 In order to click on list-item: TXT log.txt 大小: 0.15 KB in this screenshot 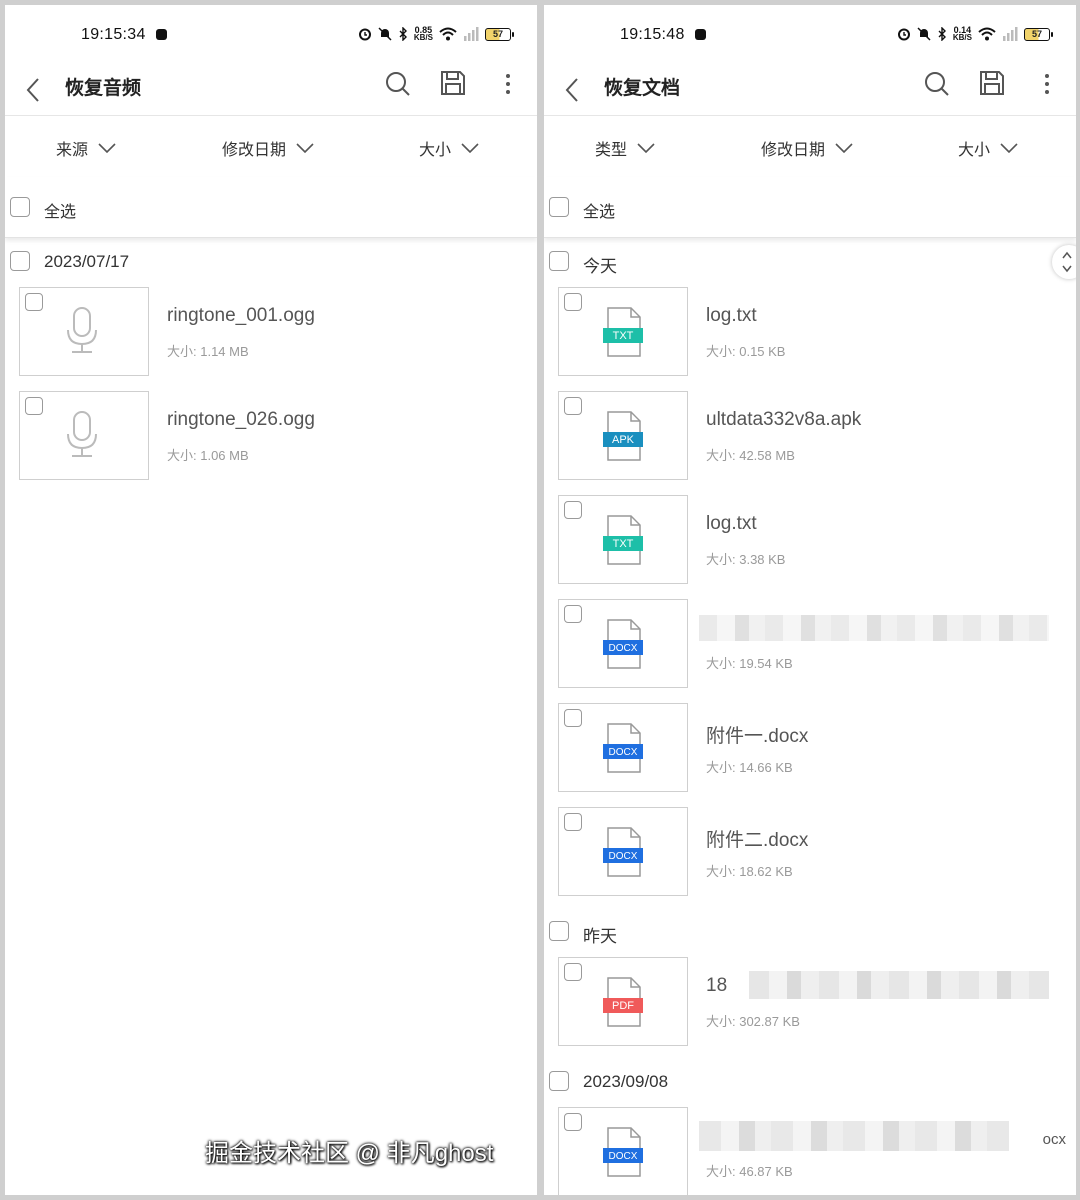, I will do `click(810, 332)`.